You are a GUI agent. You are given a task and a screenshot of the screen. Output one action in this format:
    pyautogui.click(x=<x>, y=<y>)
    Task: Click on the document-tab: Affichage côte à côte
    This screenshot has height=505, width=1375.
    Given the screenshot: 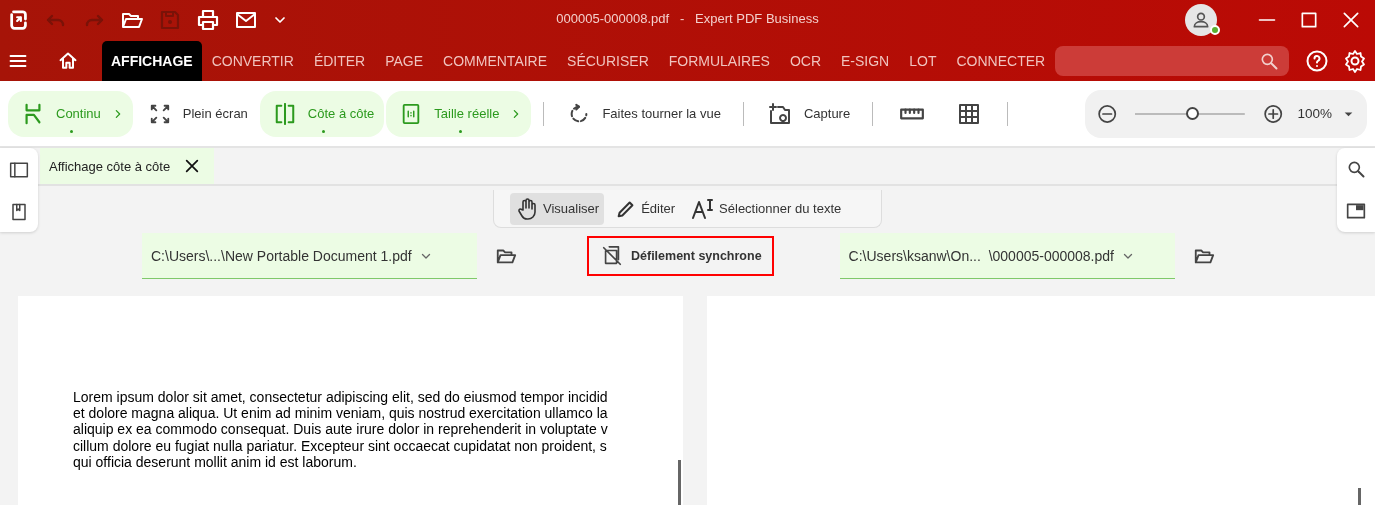 What is the action you would take?
    pyautogui.click(x=127, y=166)
    